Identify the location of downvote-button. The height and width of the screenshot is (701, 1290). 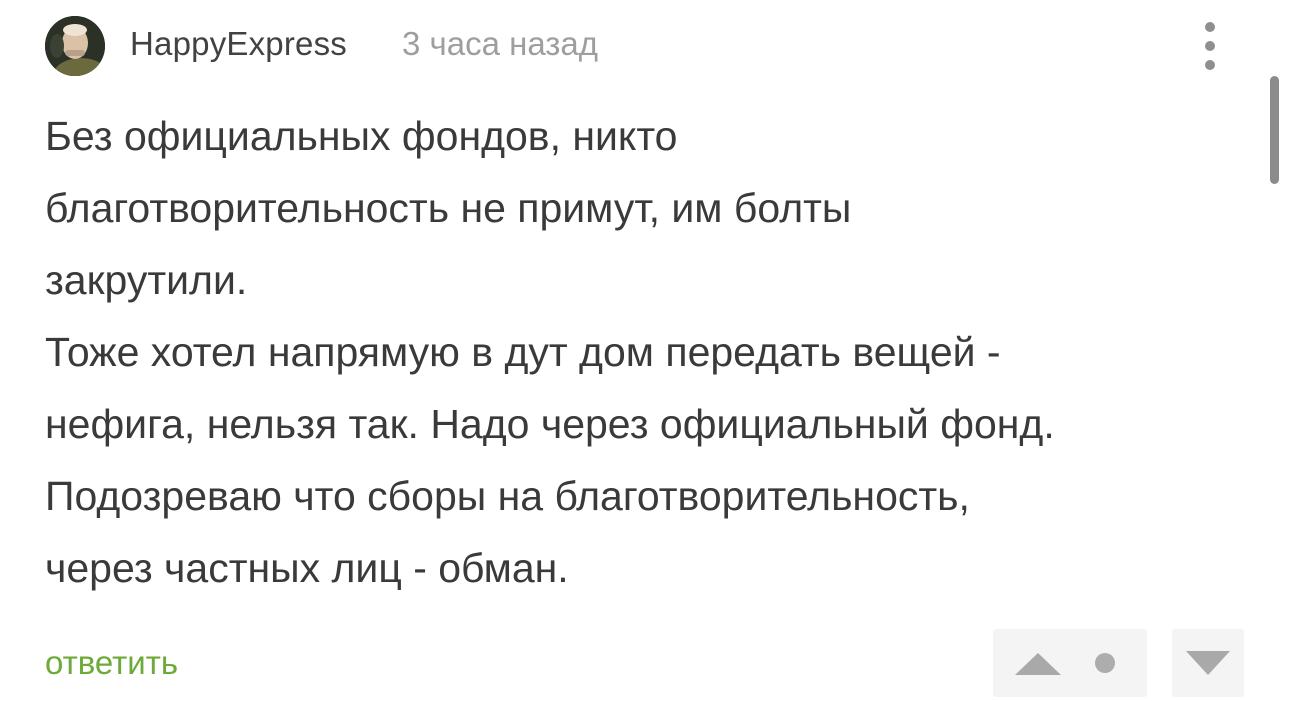
(1208, 663).